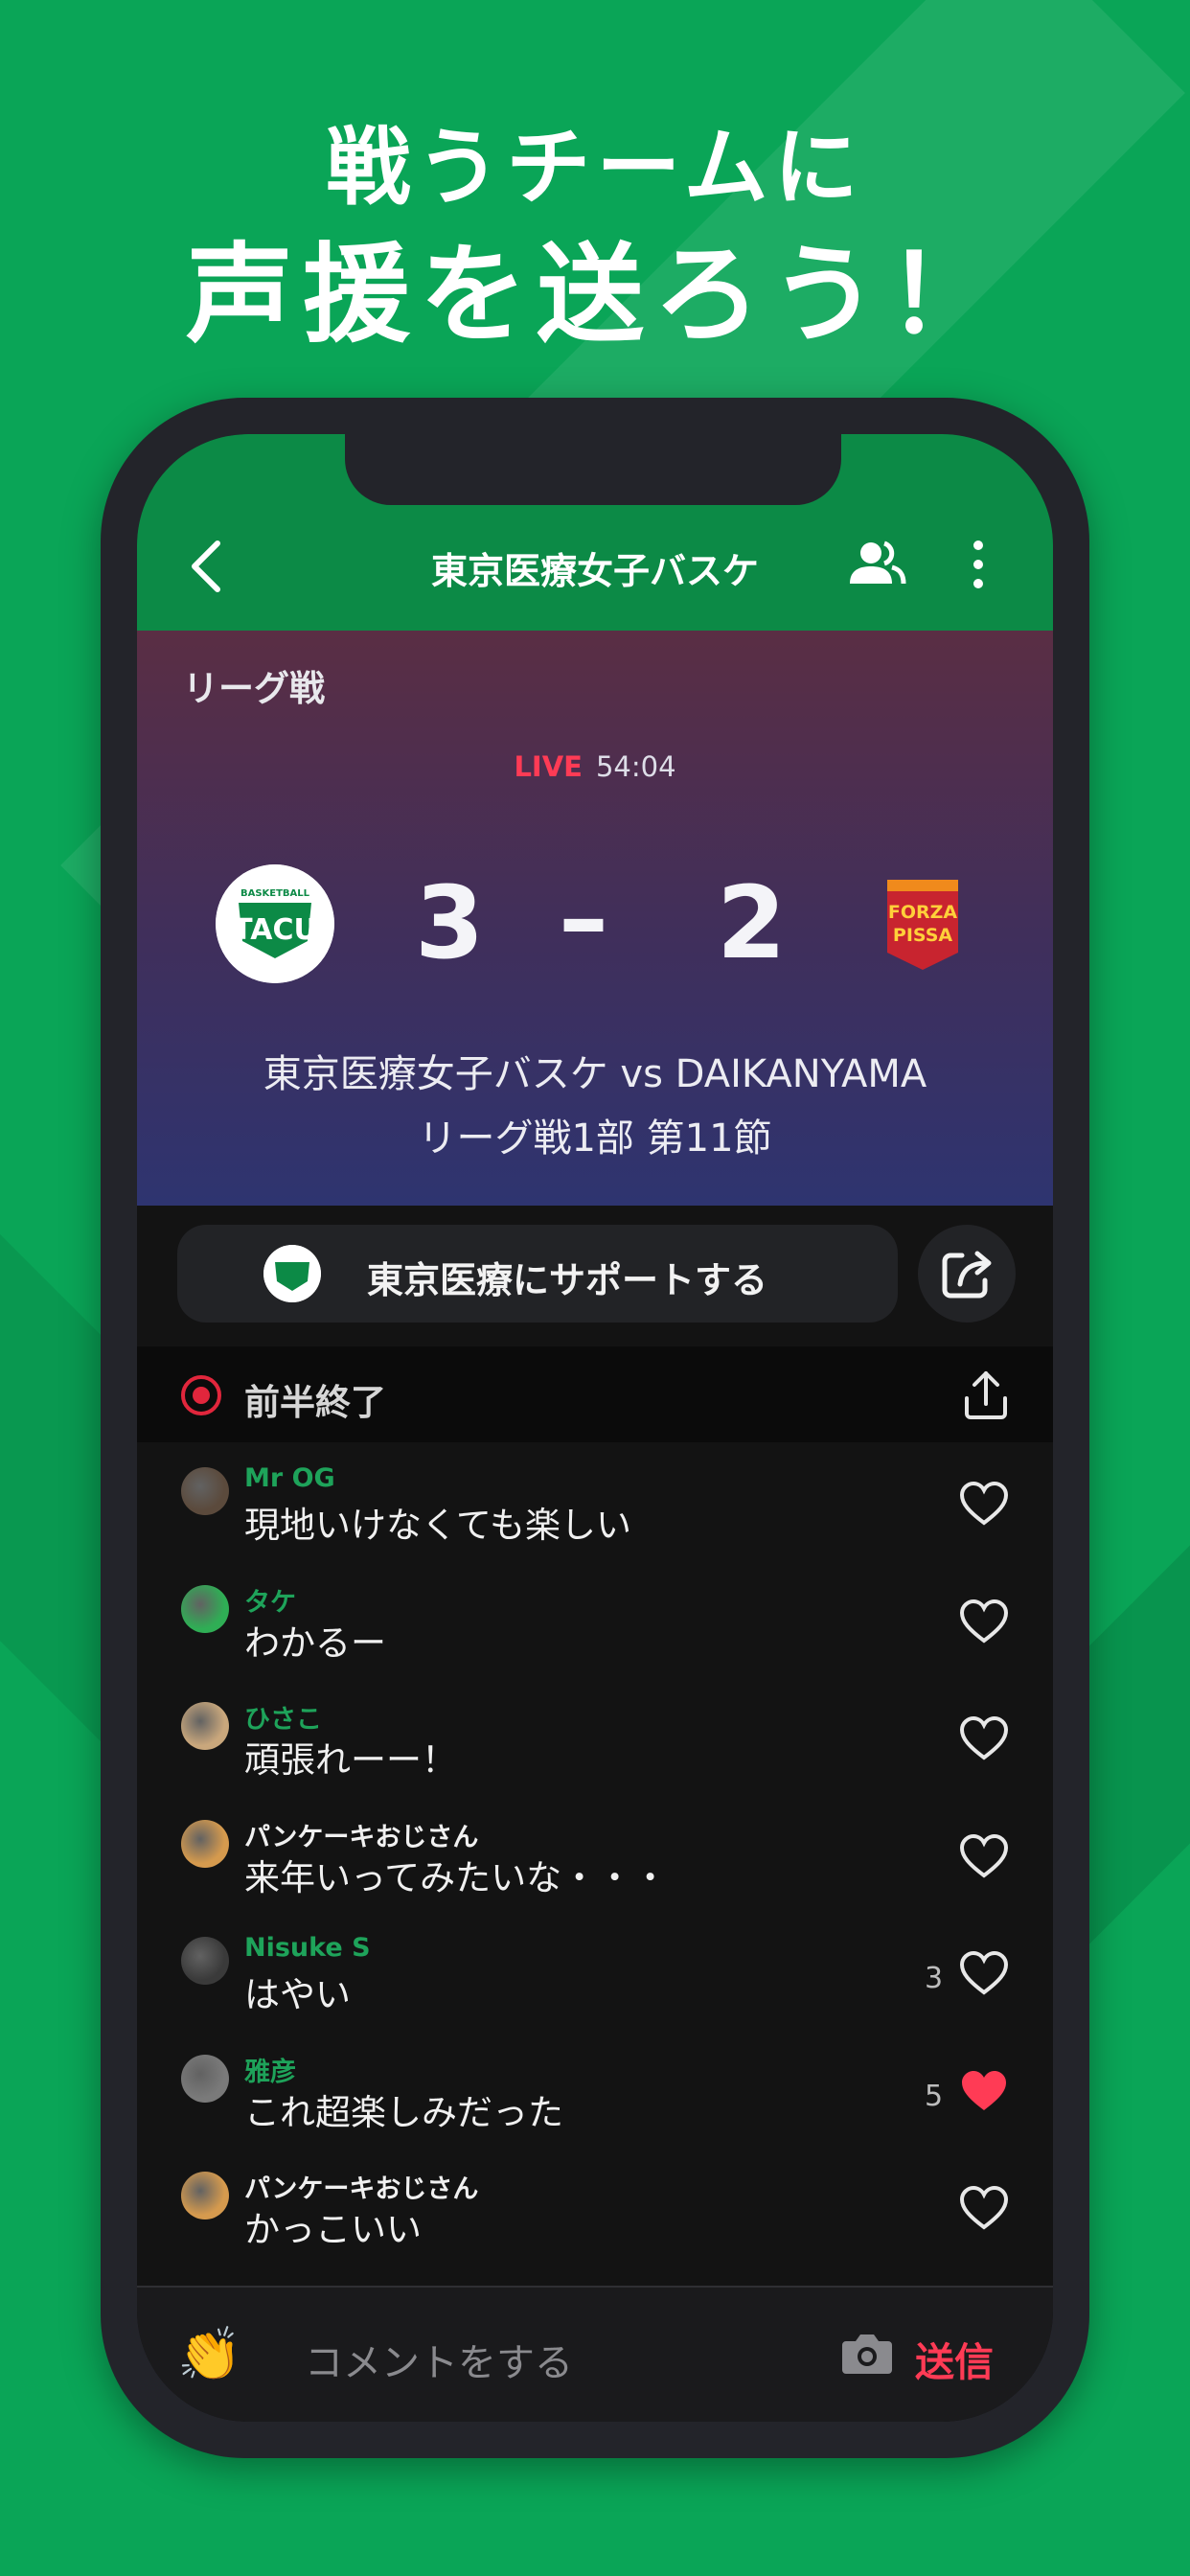  I want to click on comment-row: タケ わかるー, so click(595, 1619).